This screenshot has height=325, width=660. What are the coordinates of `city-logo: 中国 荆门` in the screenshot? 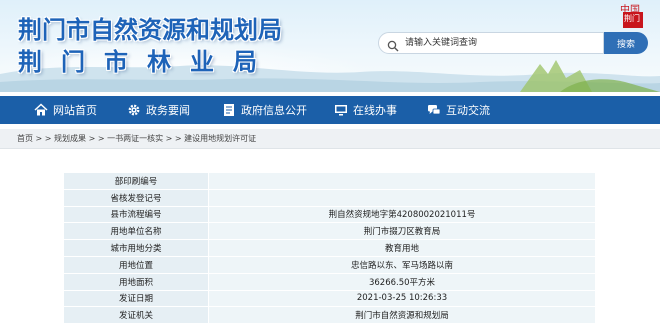 It's located at (632, 17).